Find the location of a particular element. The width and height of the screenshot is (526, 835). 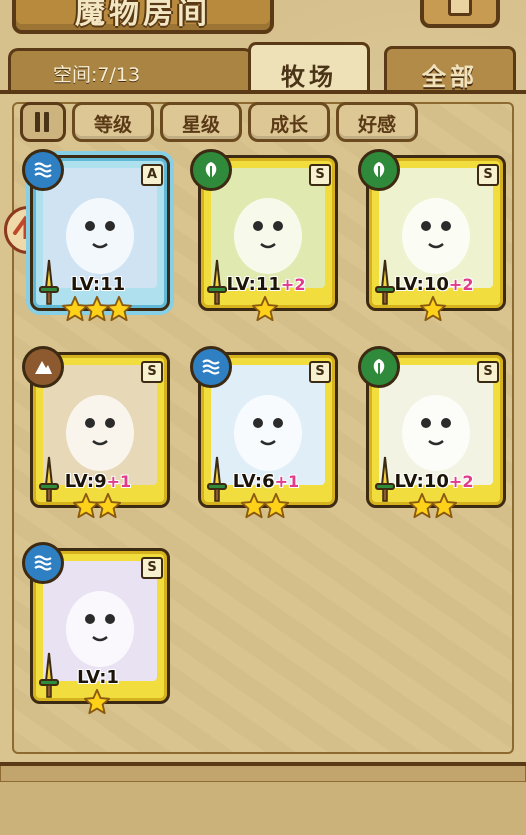

title-banner: 魔物房间 is located at coordinates (143, 17).